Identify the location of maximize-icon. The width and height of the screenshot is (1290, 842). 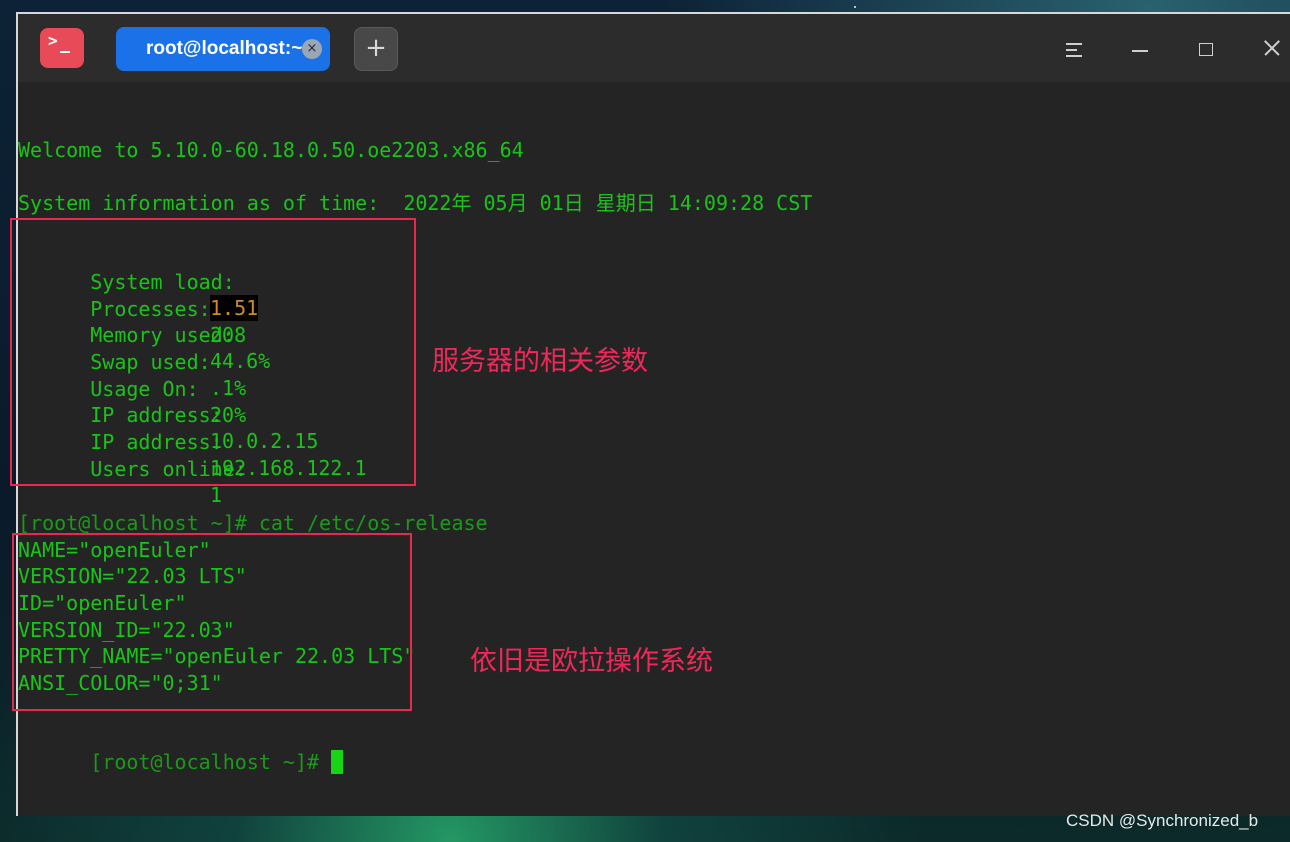
(1206, 48).